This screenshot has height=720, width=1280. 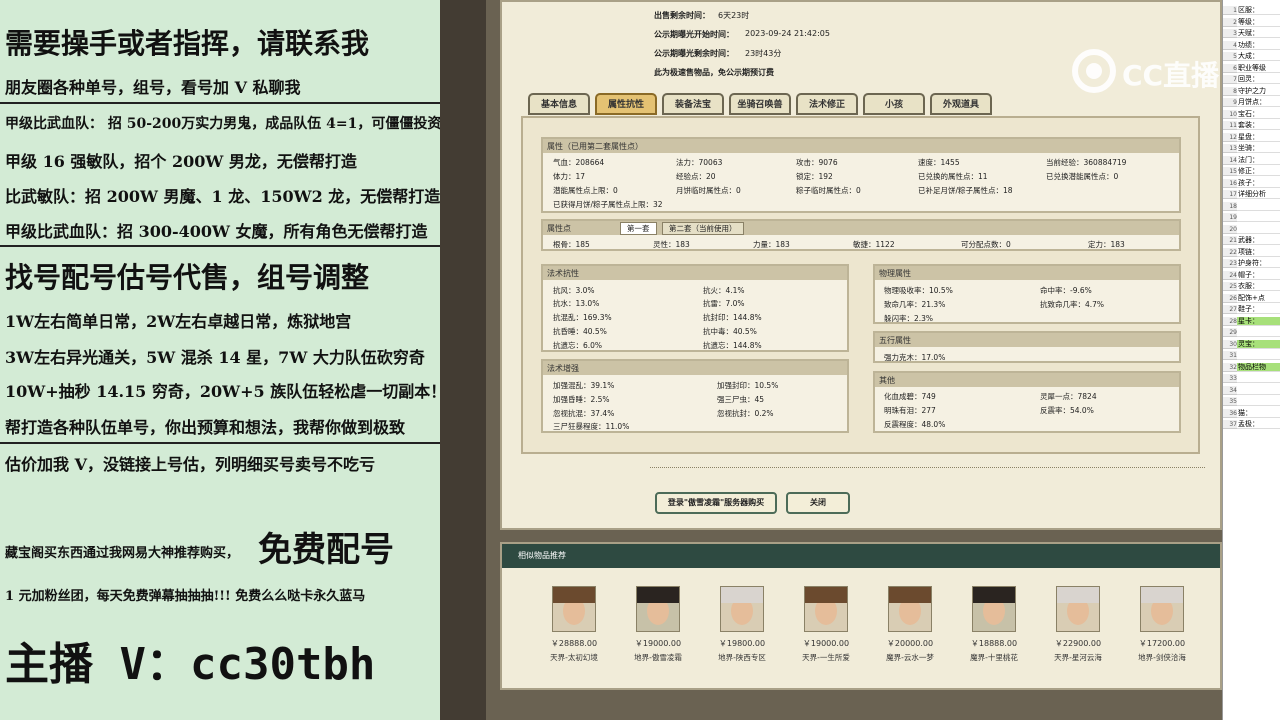 I want to click on similar-item-card: ￥18888.00 魔界-十里桃花, so click(x=994, y=626).